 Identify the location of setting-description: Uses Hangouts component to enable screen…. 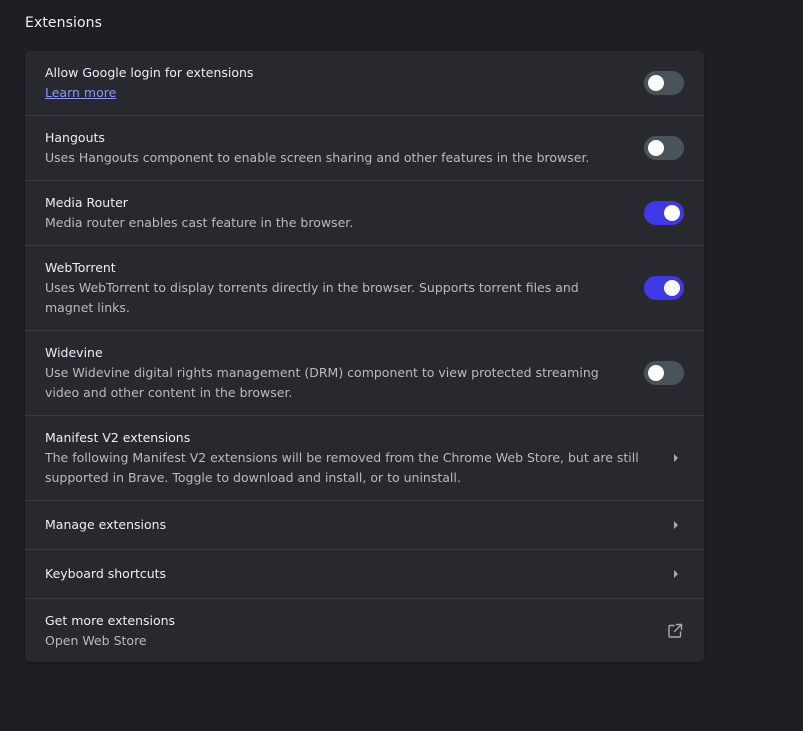
(317, 157).